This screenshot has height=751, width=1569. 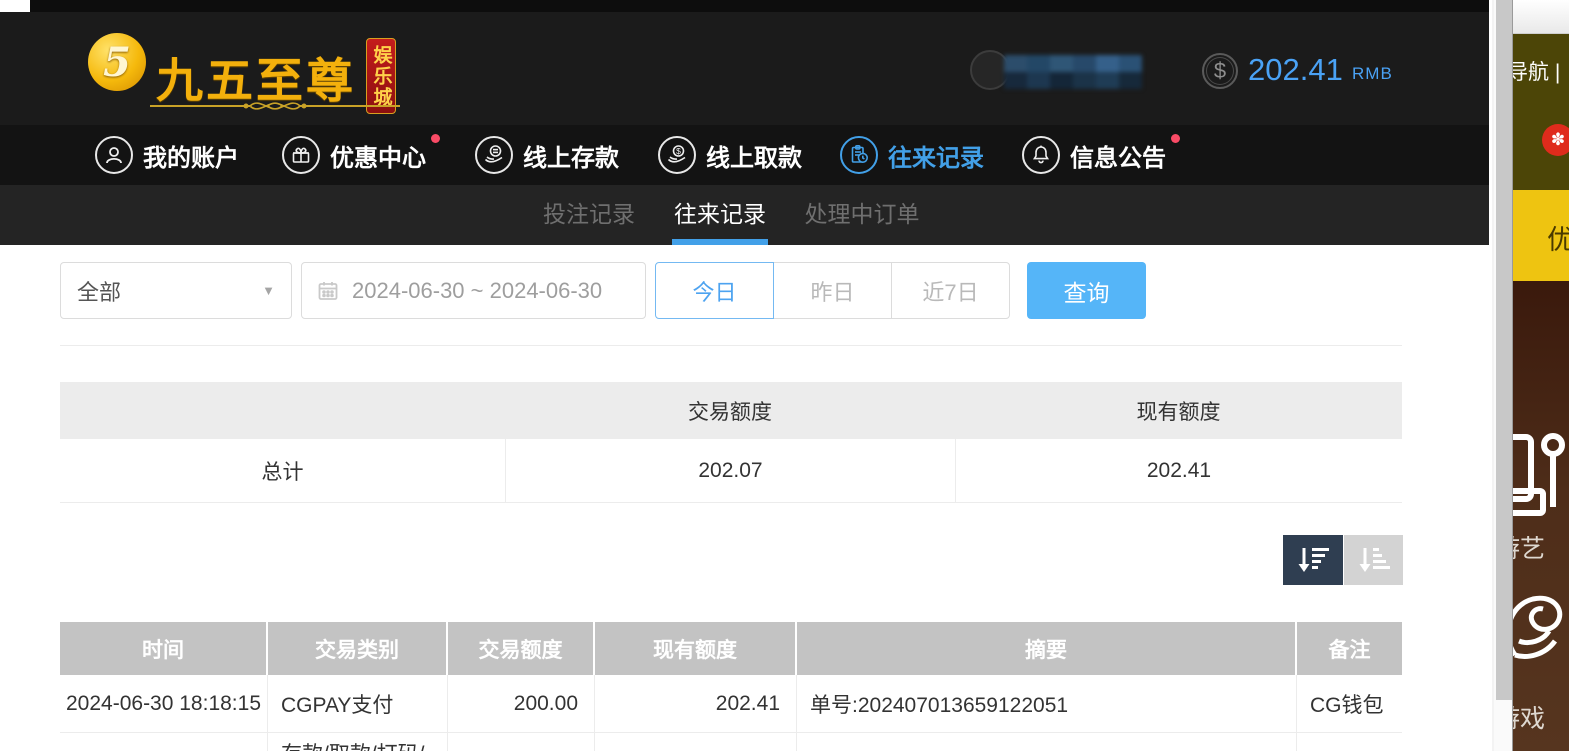 I want to click on summary-header-trade: 交易额度, so click(x=730, y=412).